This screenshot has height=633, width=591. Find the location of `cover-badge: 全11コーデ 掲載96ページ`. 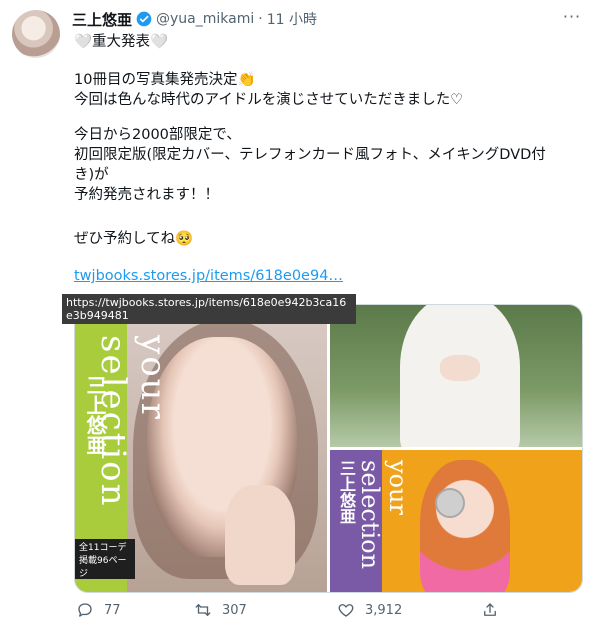

cover-badge: 全11コーデ 掲載96ページ is located at coordinates (105, 559).